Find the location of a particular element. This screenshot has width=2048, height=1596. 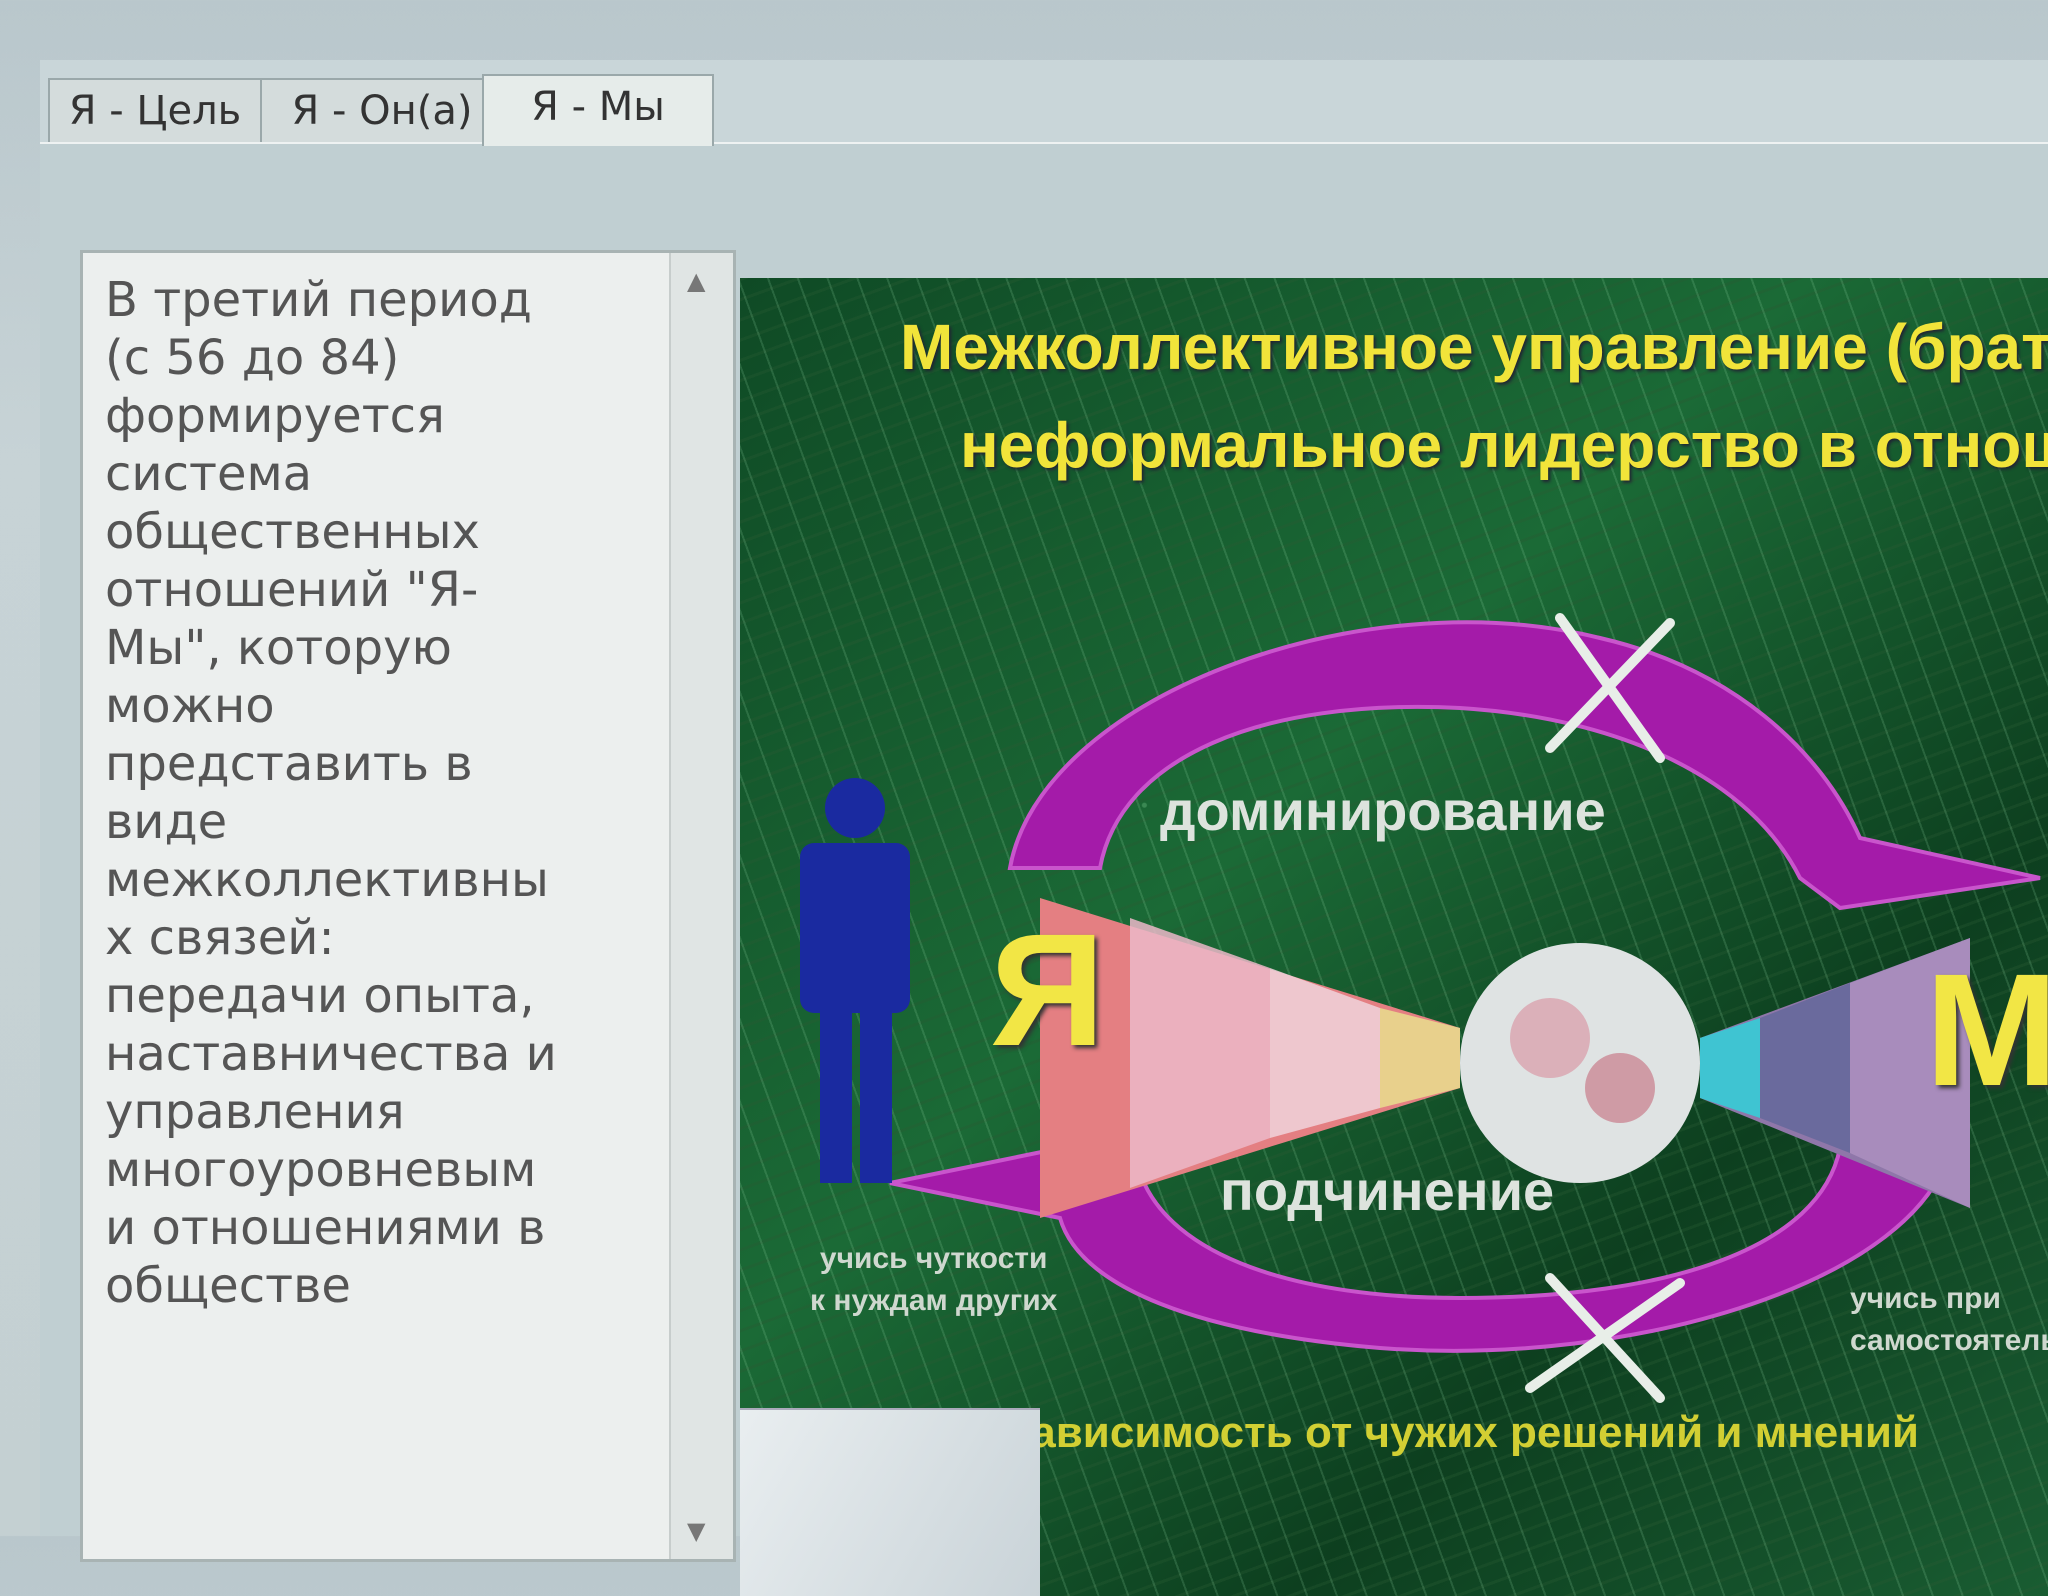

tab-ya-goal: Я - Цель is located at coordinates (155, 110).